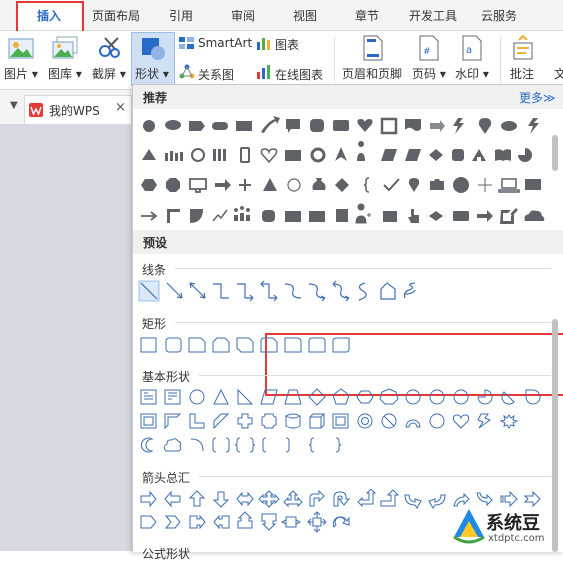  I want to click on chart-button: 图表, so click(287, 44).